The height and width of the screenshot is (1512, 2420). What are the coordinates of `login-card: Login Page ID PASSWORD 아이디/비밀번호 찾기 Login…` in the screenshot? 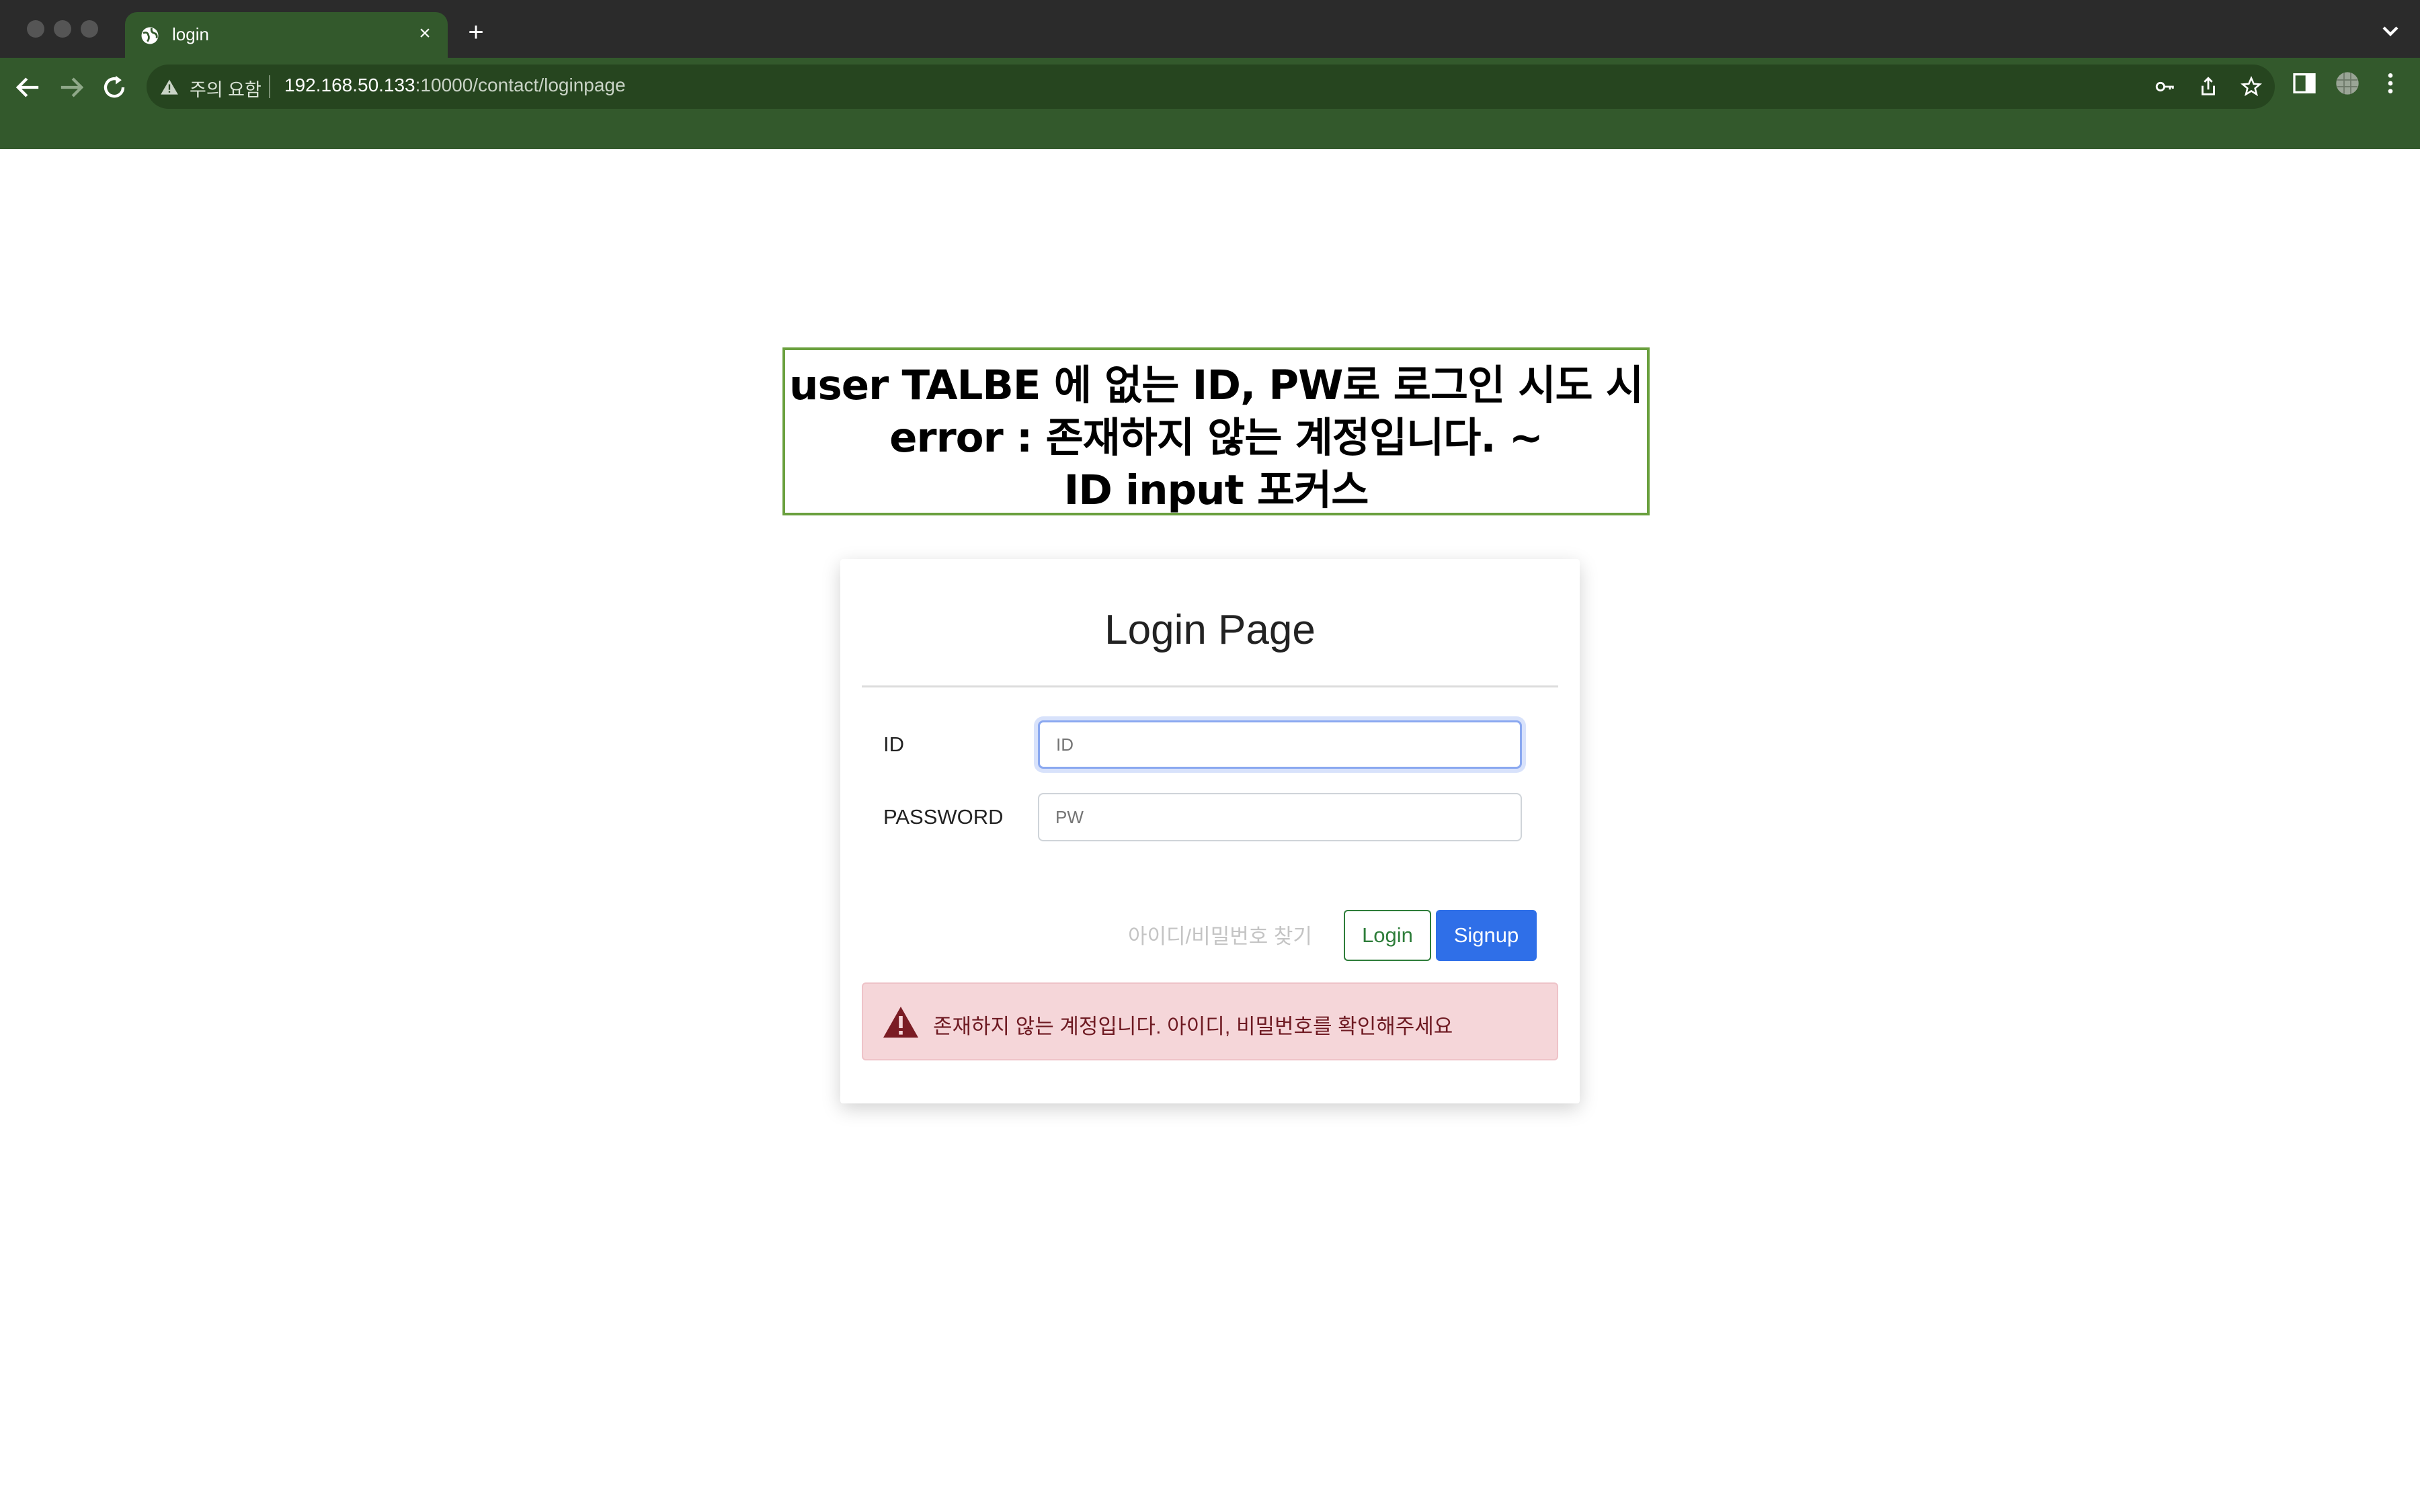 It's located at (1210, 831).